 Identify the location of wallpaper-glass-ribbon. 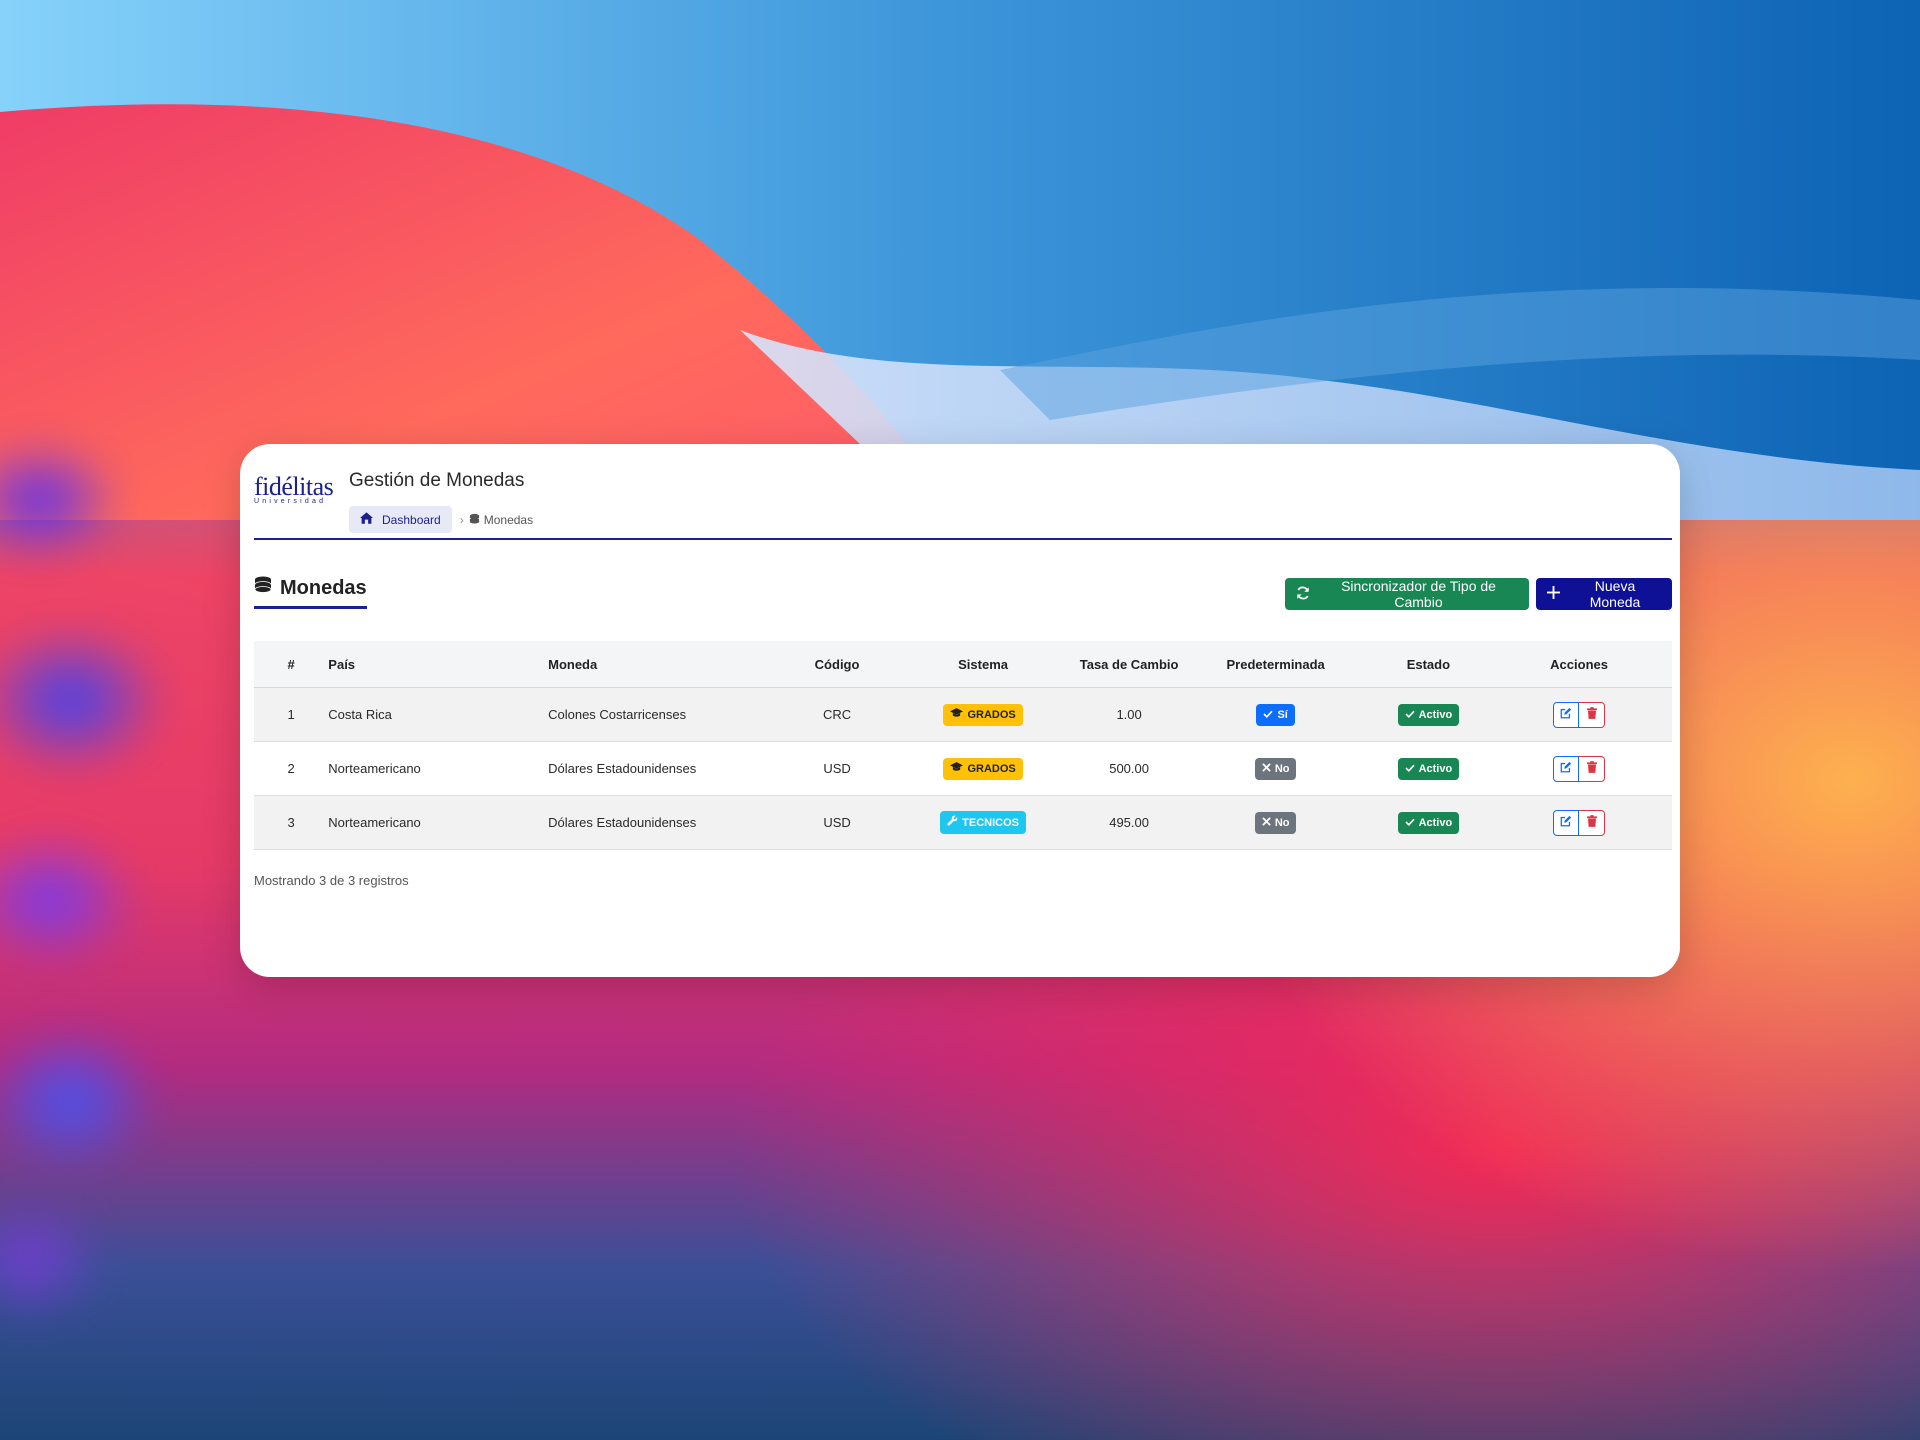
(140, 870).